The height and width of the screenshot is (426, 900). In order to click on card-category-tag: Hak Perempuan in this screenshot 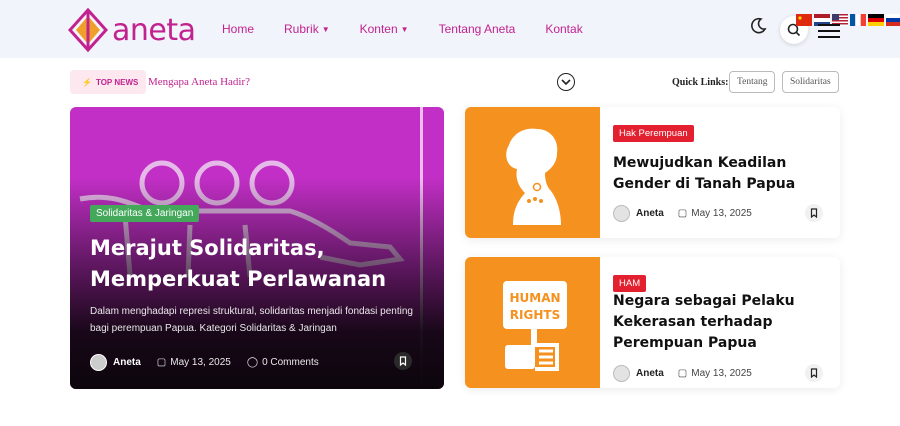, I will do `click(653, 133)`.